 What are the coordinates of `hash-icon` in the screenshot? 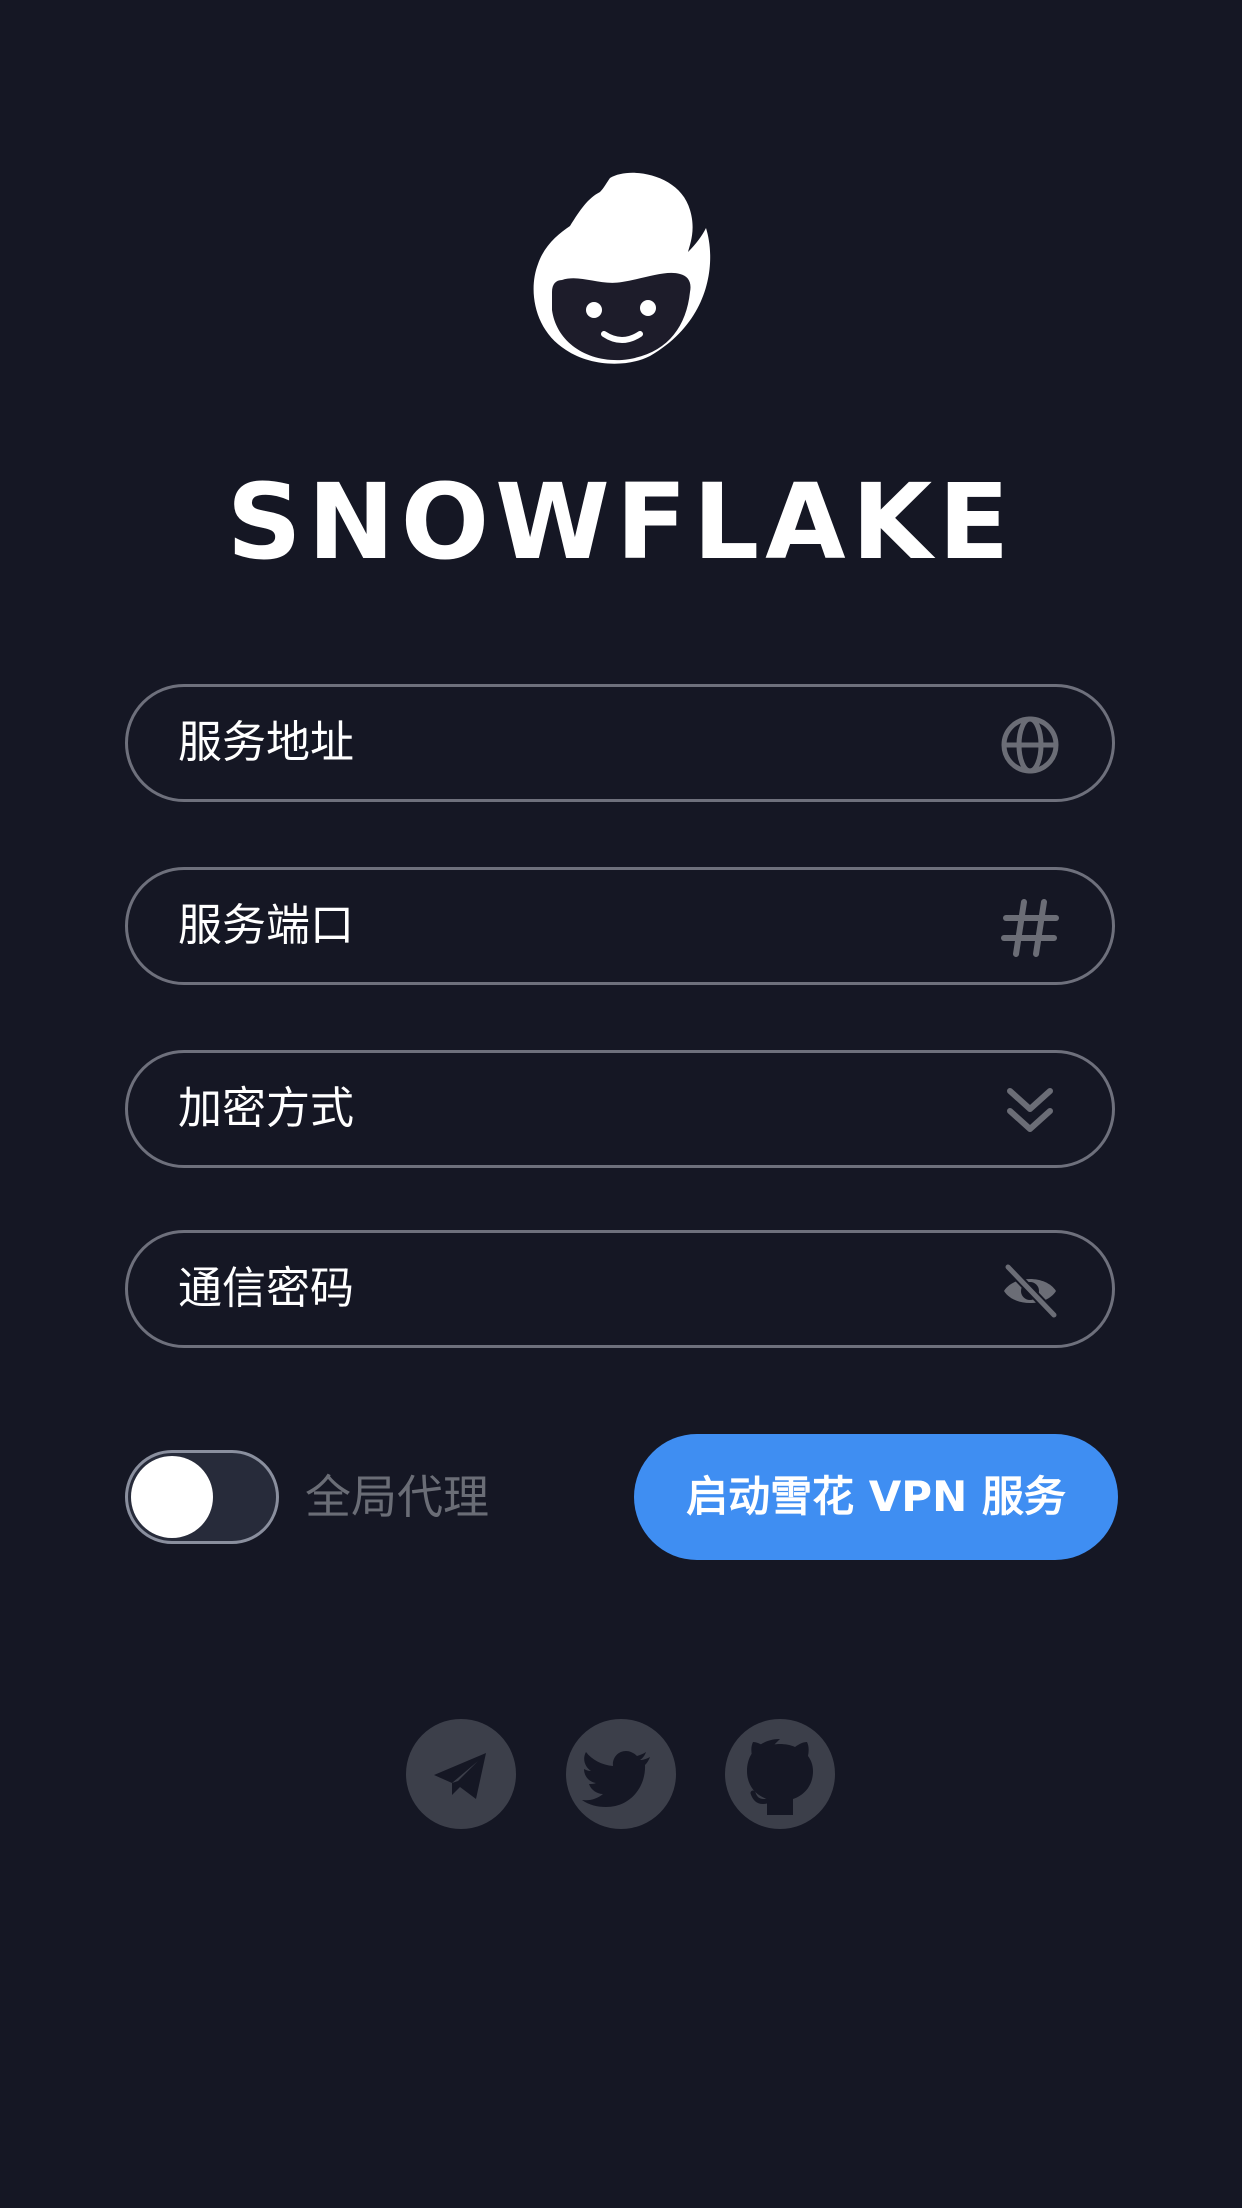 It's located at (1030, 928).